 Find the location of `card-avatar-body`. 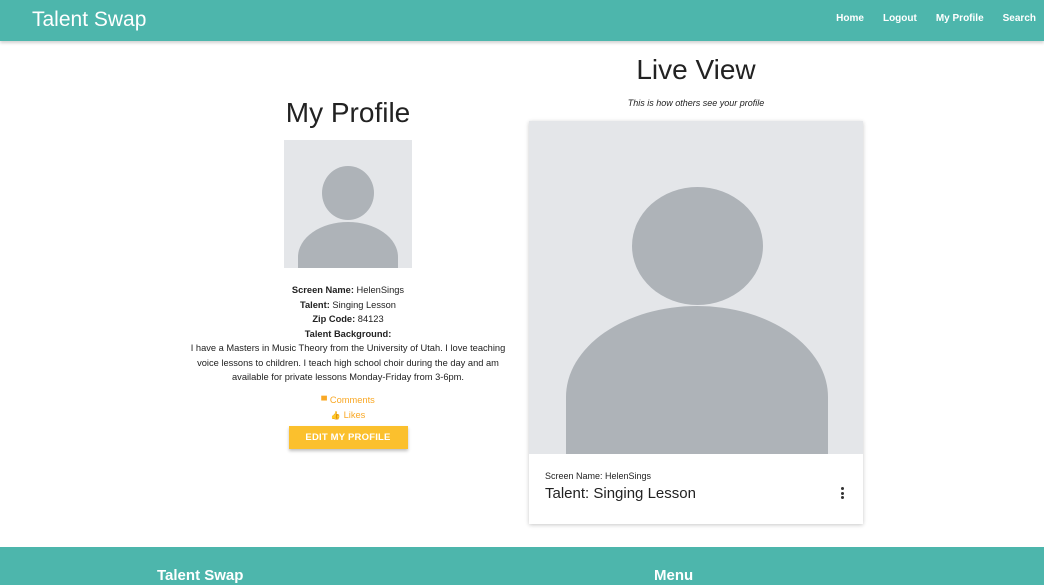

card-avatar-body is located at coordinates (697, 380).